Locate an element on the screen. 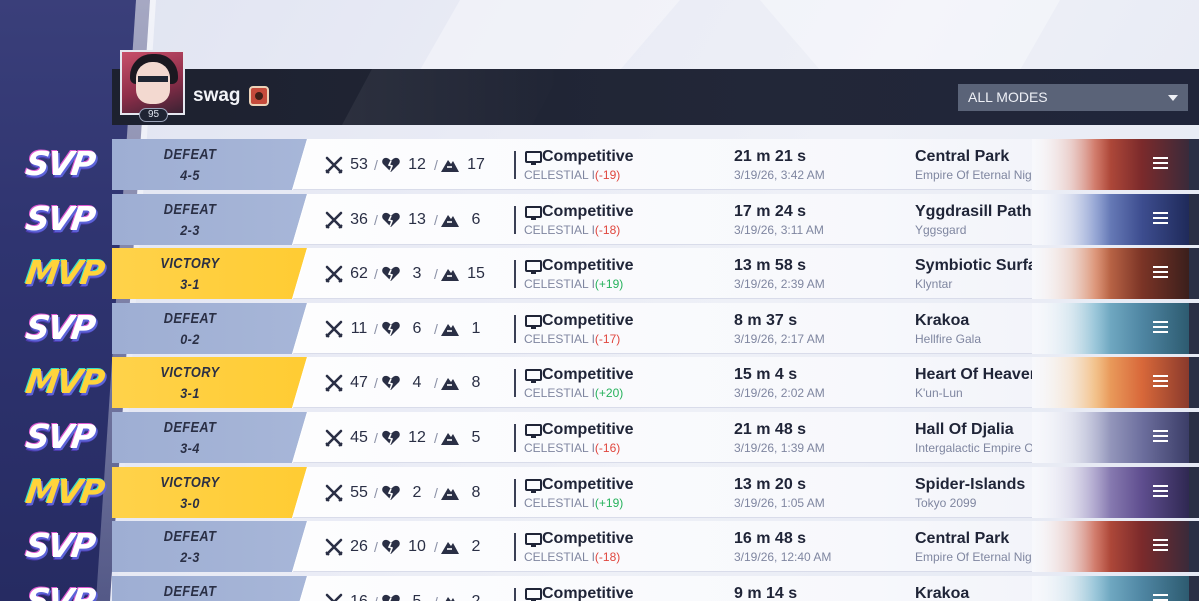  avatar-visor is located at coordinates (153, 79).